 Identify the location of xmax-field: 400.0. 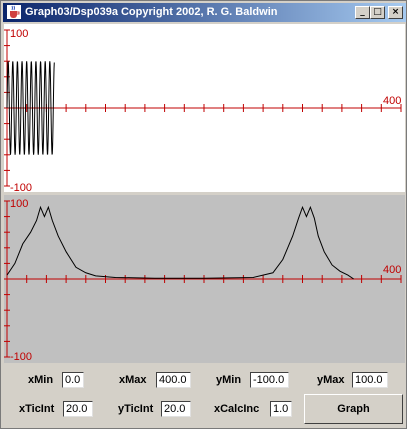
(173, 380).